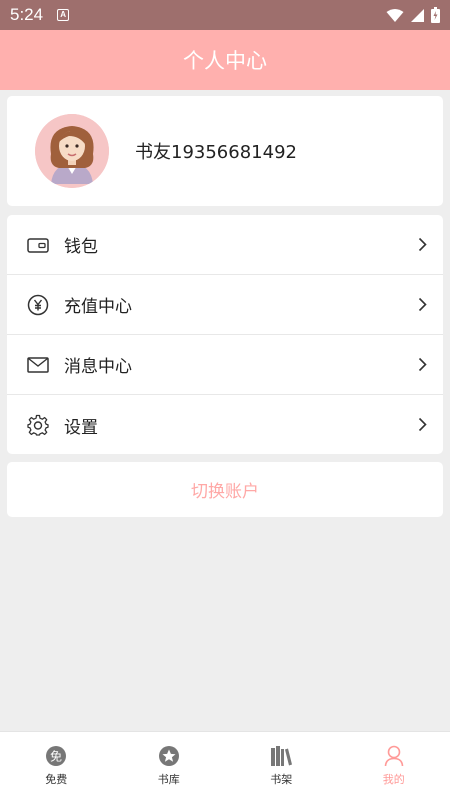 The height and width of the screenshot is (800, 450). Describe the element at coordinates (435, 15) in the screenshot. I see `battery-icon` at that location.